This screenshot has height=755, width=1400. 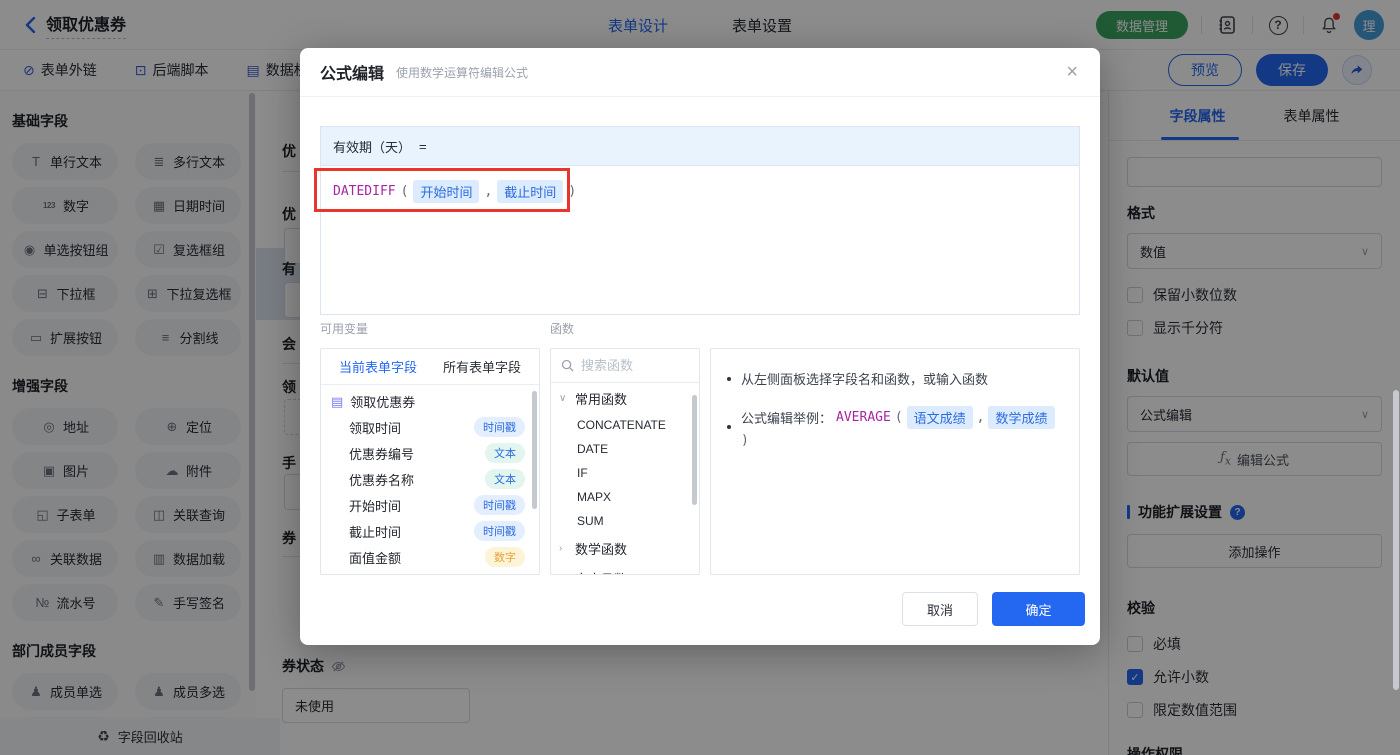 What do you see at coordinates (700, 72) in the screenshot?
I see `modal-header: 公式编辑 使用数学运算符编辑公式 ×` at bounding box center [700, 72].